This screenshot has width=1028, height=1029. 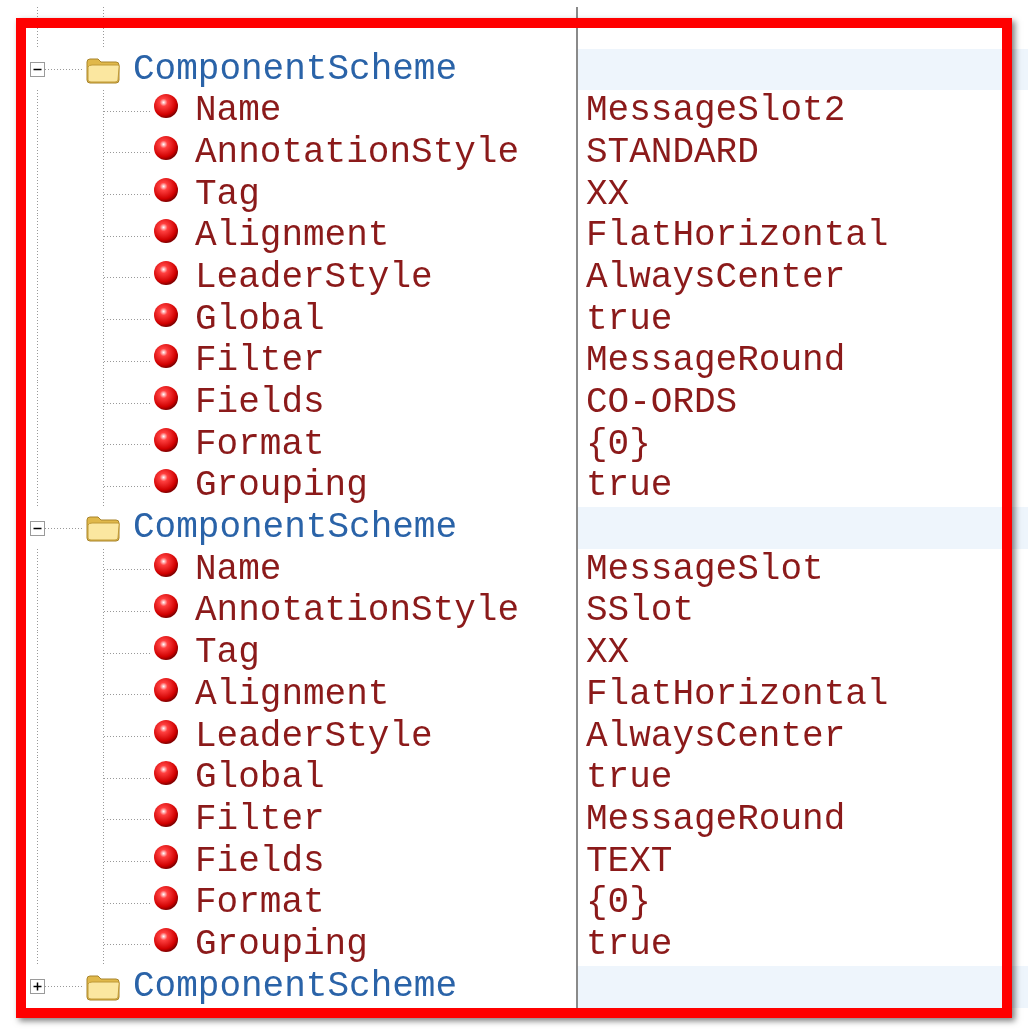 I want to click on property-value: TEXT, so click(x=629, y=861).